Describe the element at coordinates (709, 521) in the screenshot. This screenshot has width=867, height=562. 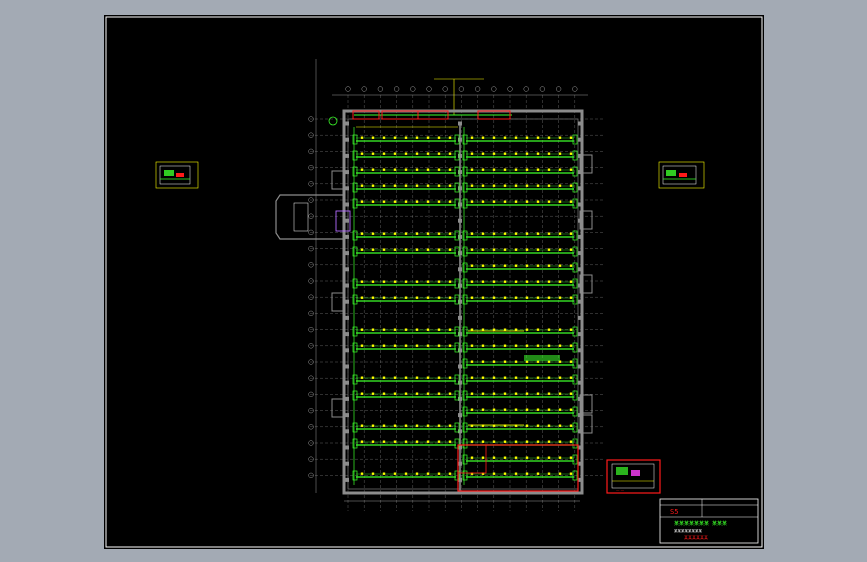
I see `title-block: S5 某某某某某某某 某某某 某某某某某某某某 某某某某某某` at that location.